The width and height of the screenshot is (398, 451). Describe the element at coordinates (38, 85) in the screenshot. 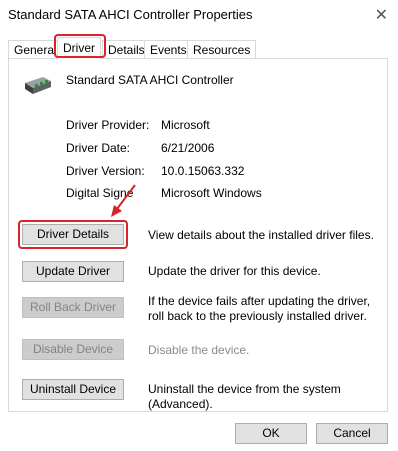

I see `storage-controller-icon` at that location.